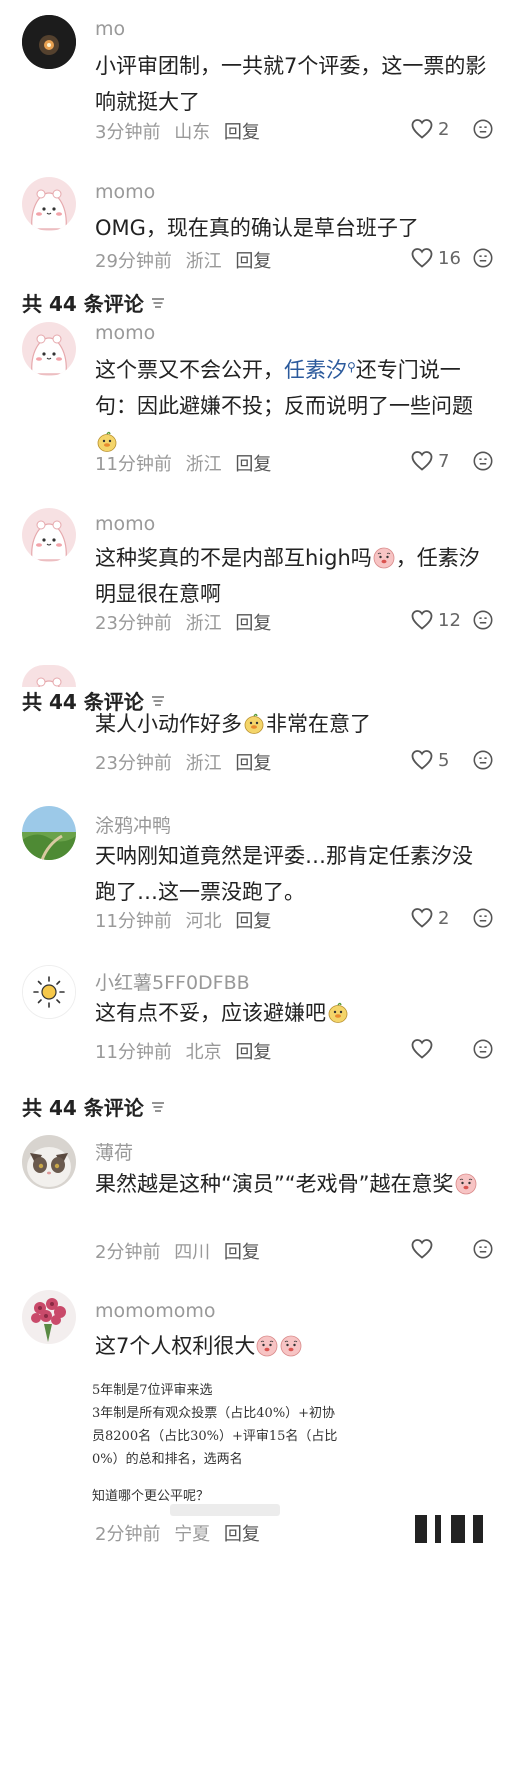  I want to click on comment-count-label: 共 44 条评论, so click(83, 304).